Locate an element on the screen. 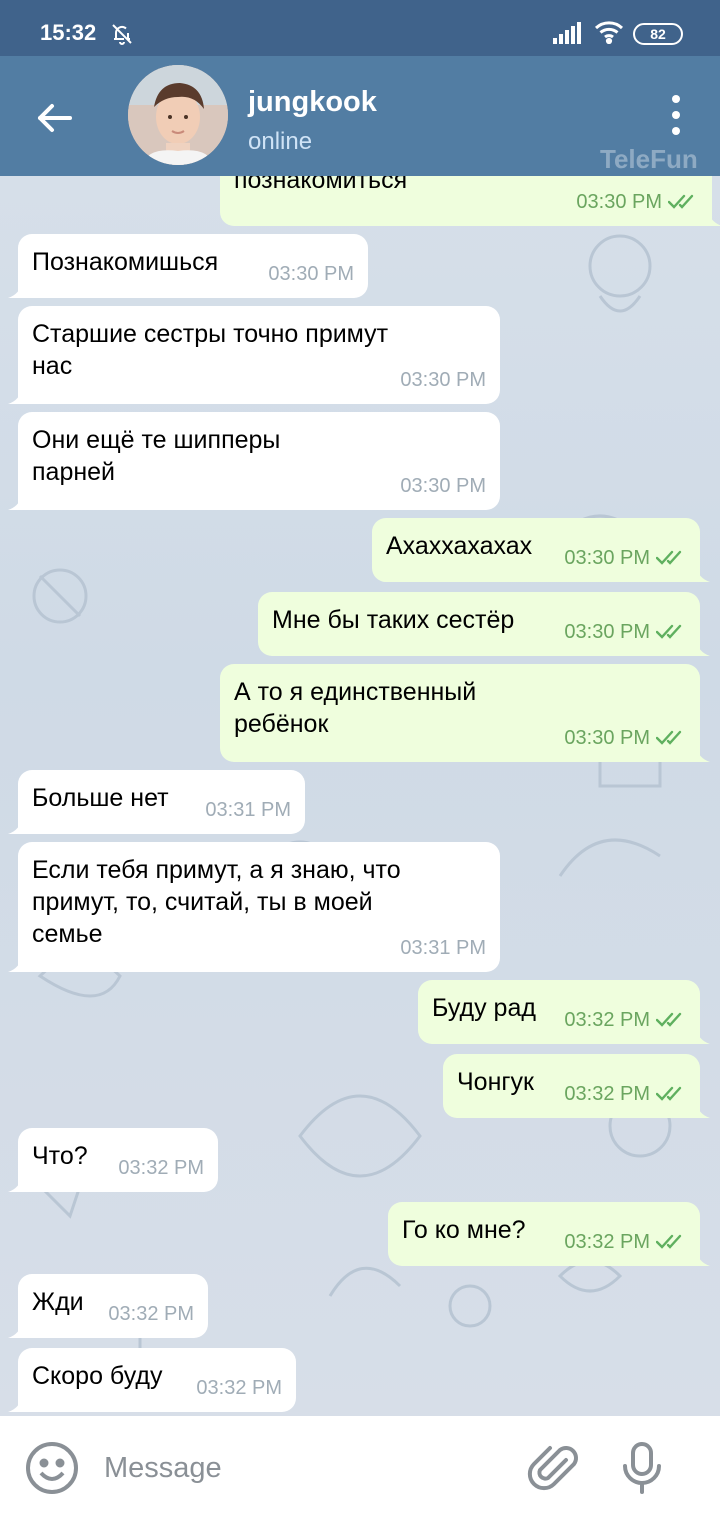 Image resolution: width=720 pixels, height=1520 pixels. chat-header: jungkook online TeleFun is located at coordinates (360, 116).